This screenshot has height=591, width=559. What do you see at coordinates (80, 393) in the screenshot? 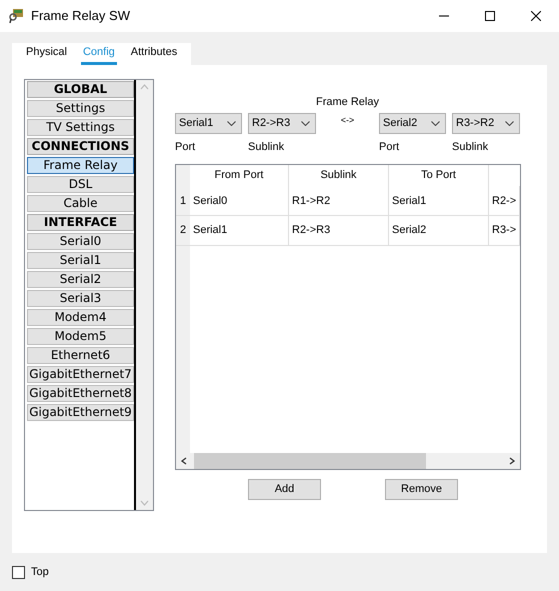
I see `sidebar-item: GigabitEthernet8` at bounding box center [80, 393].